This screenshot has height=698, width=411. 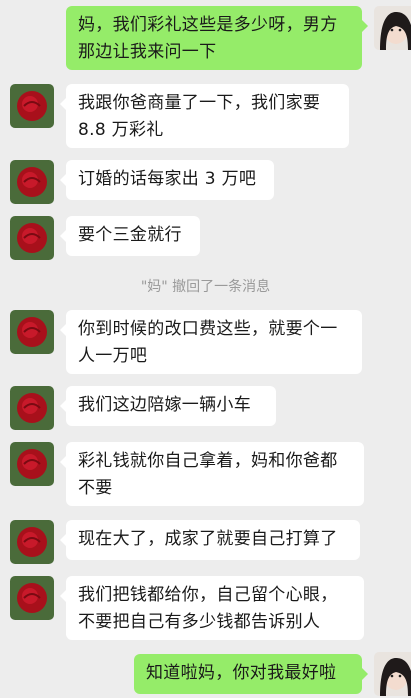 I want to click on message-bubble-received: 要个三金就行, so click(x=130, y=236).